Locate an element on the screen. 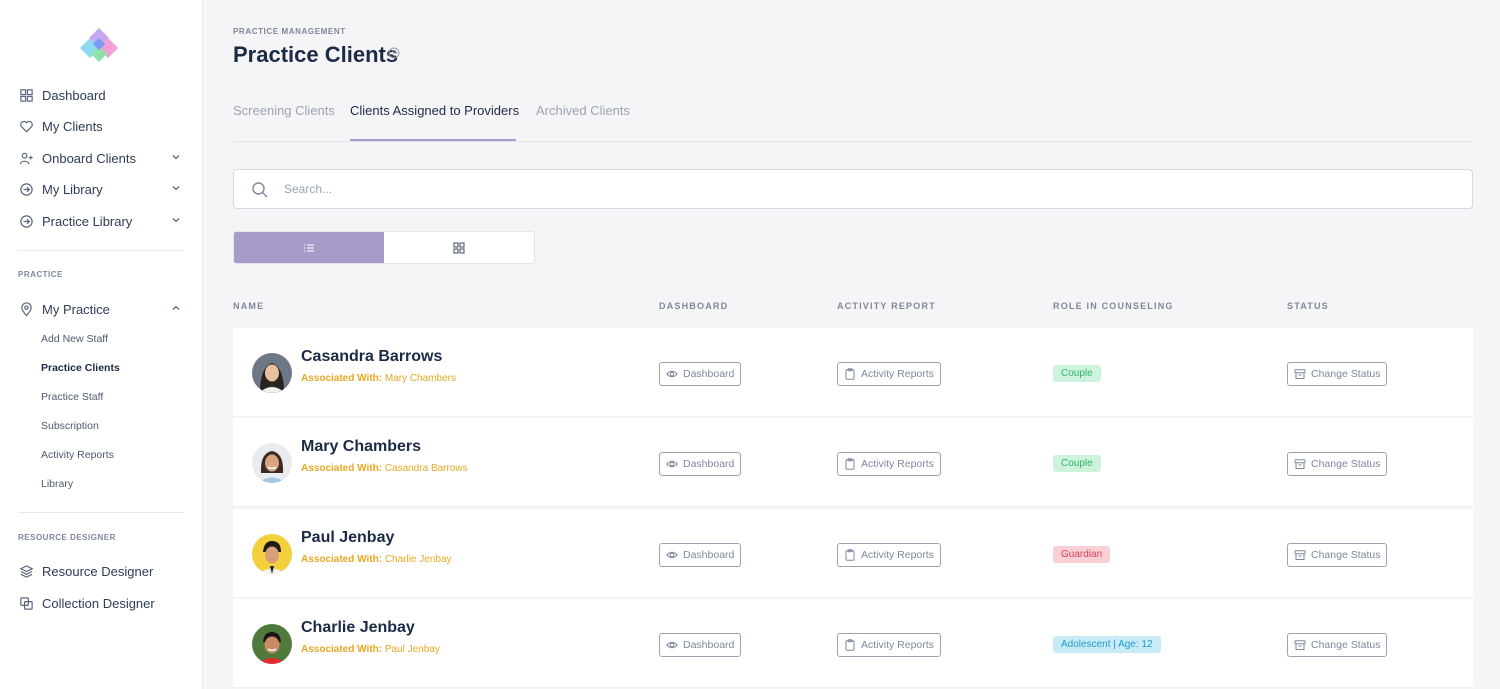 This screenshot has height=689, width=1500. associated-with-name: Mary Chambers is located at coordinates (420, 378).